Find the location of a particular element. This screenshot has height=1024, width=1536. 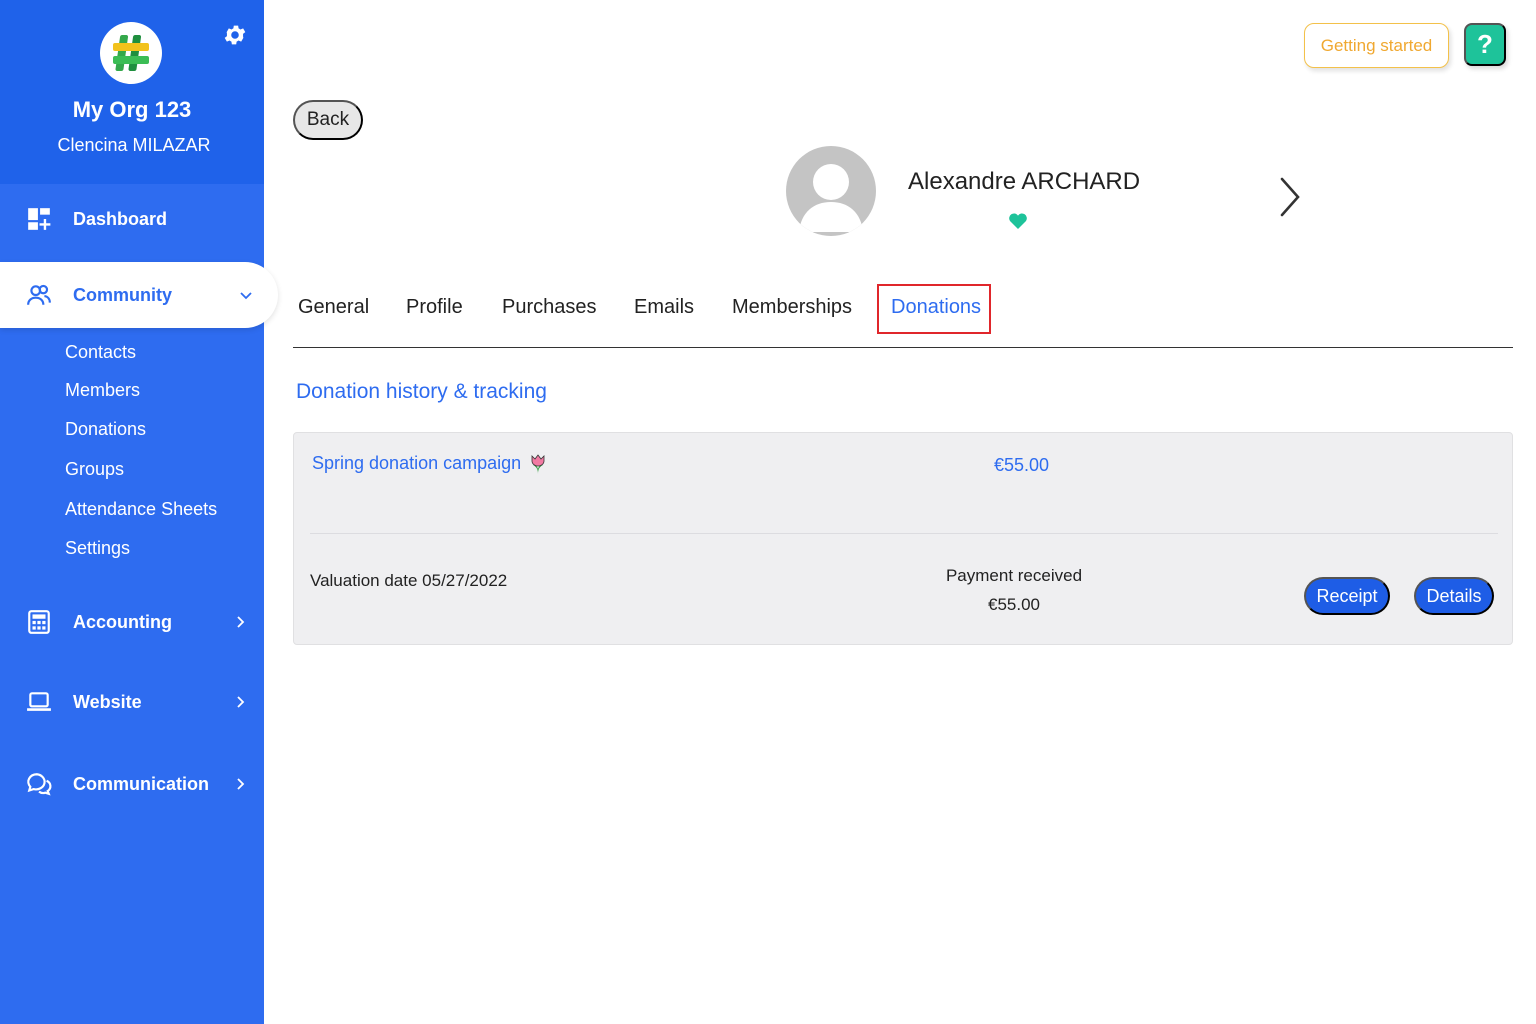

tab-purchases: Purchases is located at coordinates (549, 307).